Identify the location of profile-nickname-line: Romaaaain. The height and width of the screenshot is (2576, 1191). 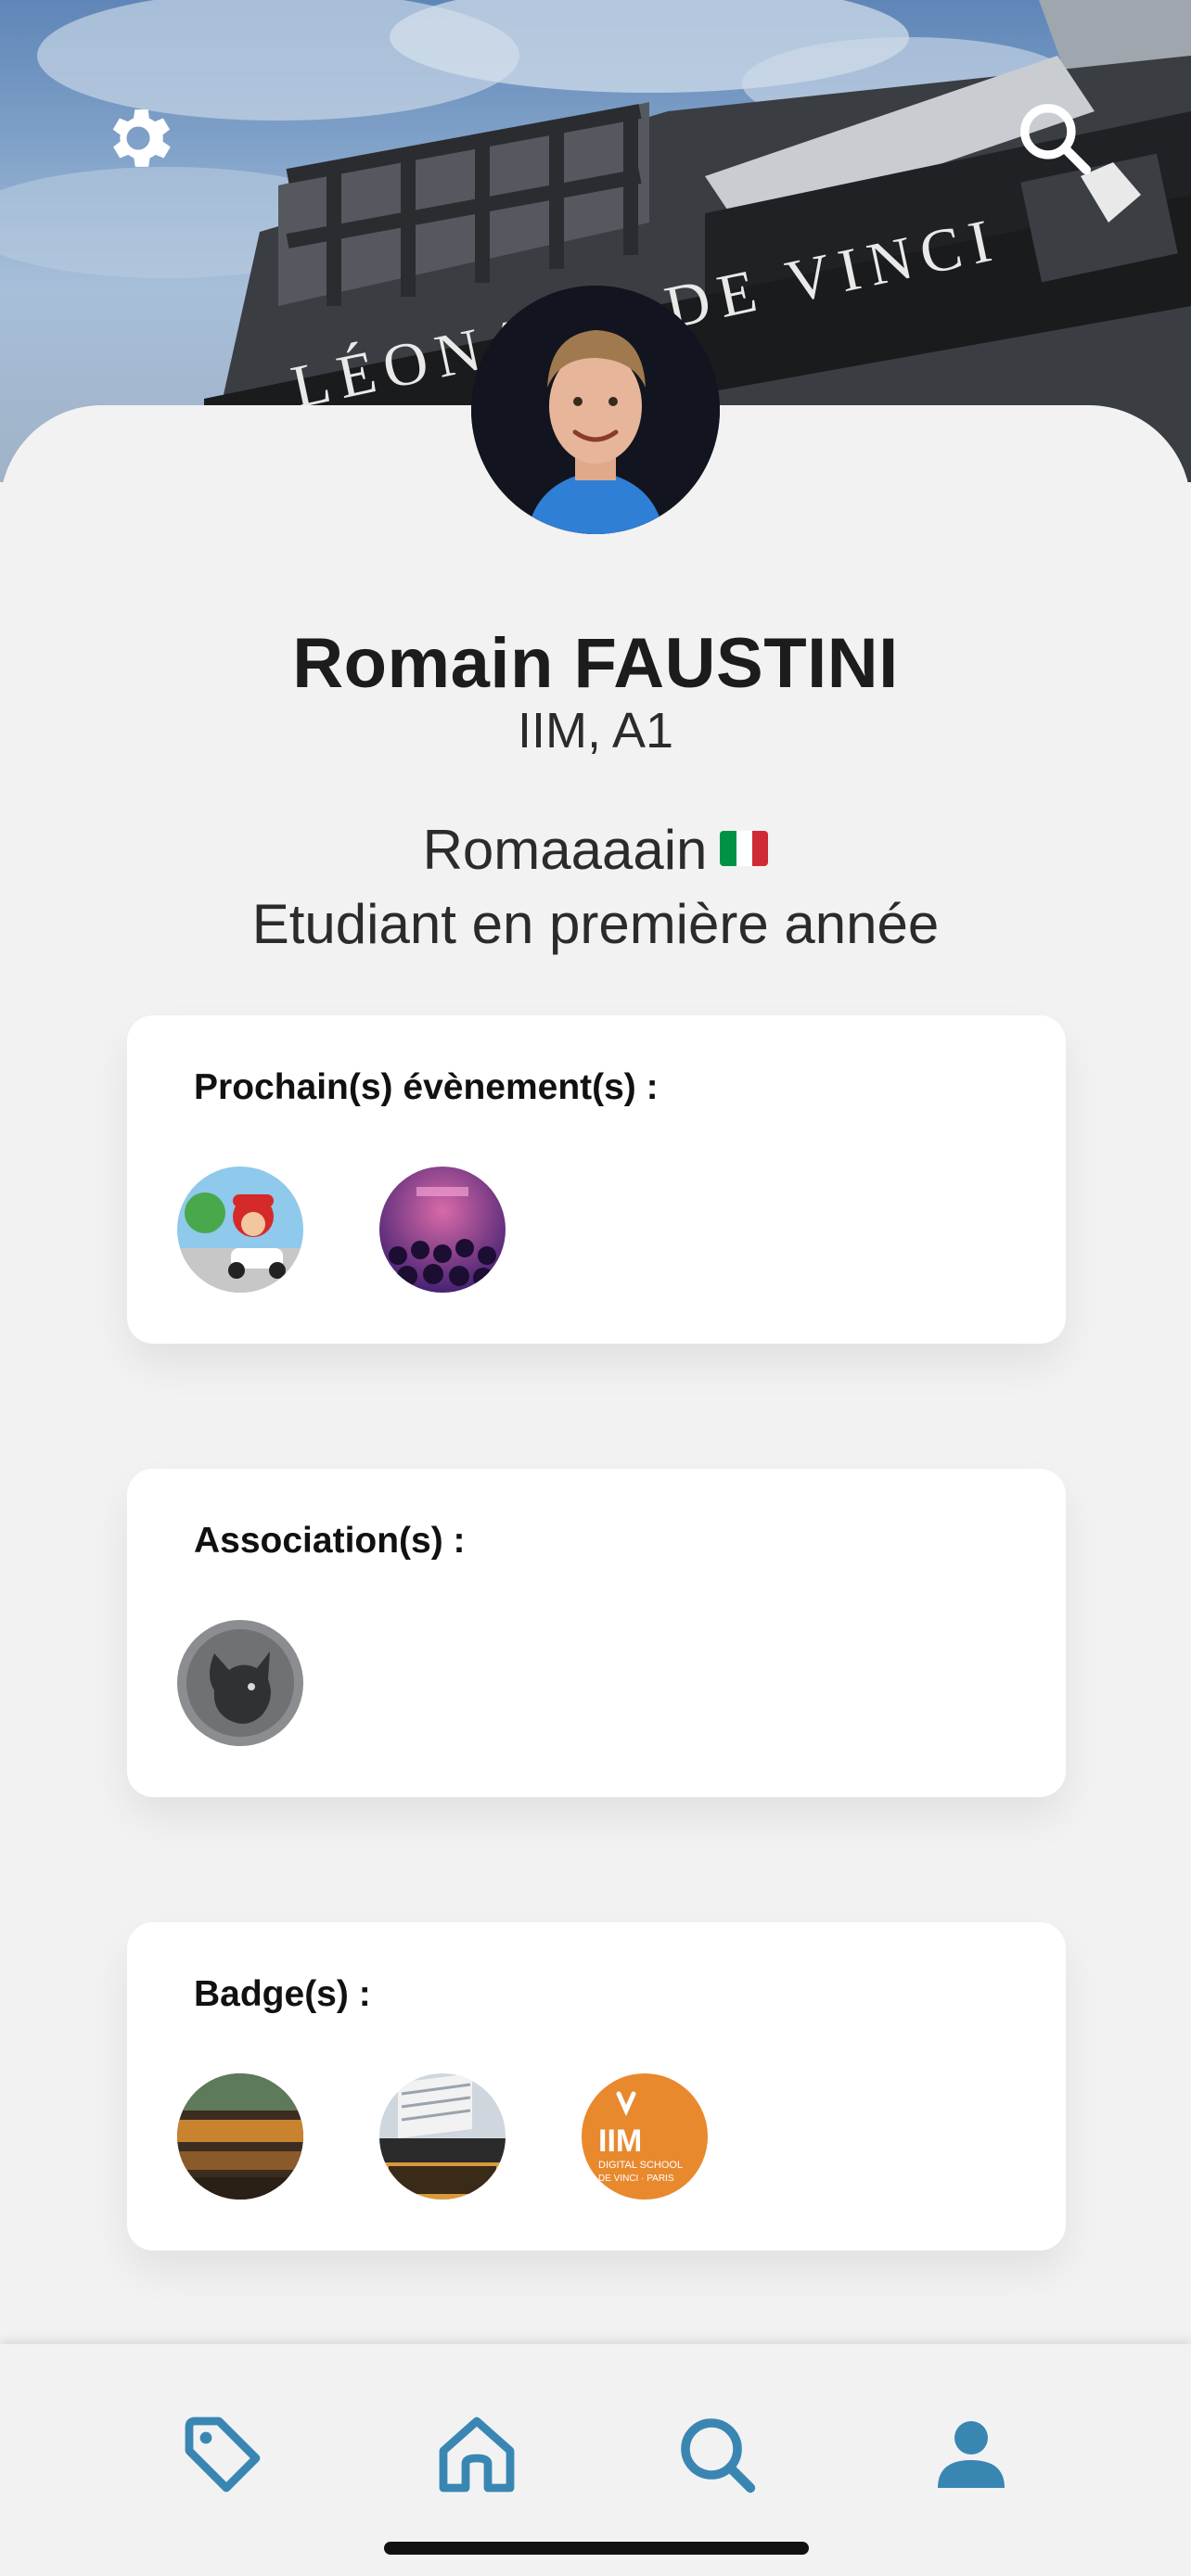
(595, 850).